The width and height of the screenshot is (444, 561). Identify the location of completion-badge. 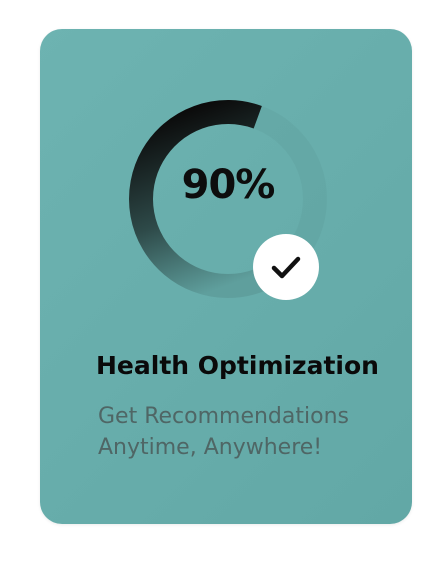
(286, 267).